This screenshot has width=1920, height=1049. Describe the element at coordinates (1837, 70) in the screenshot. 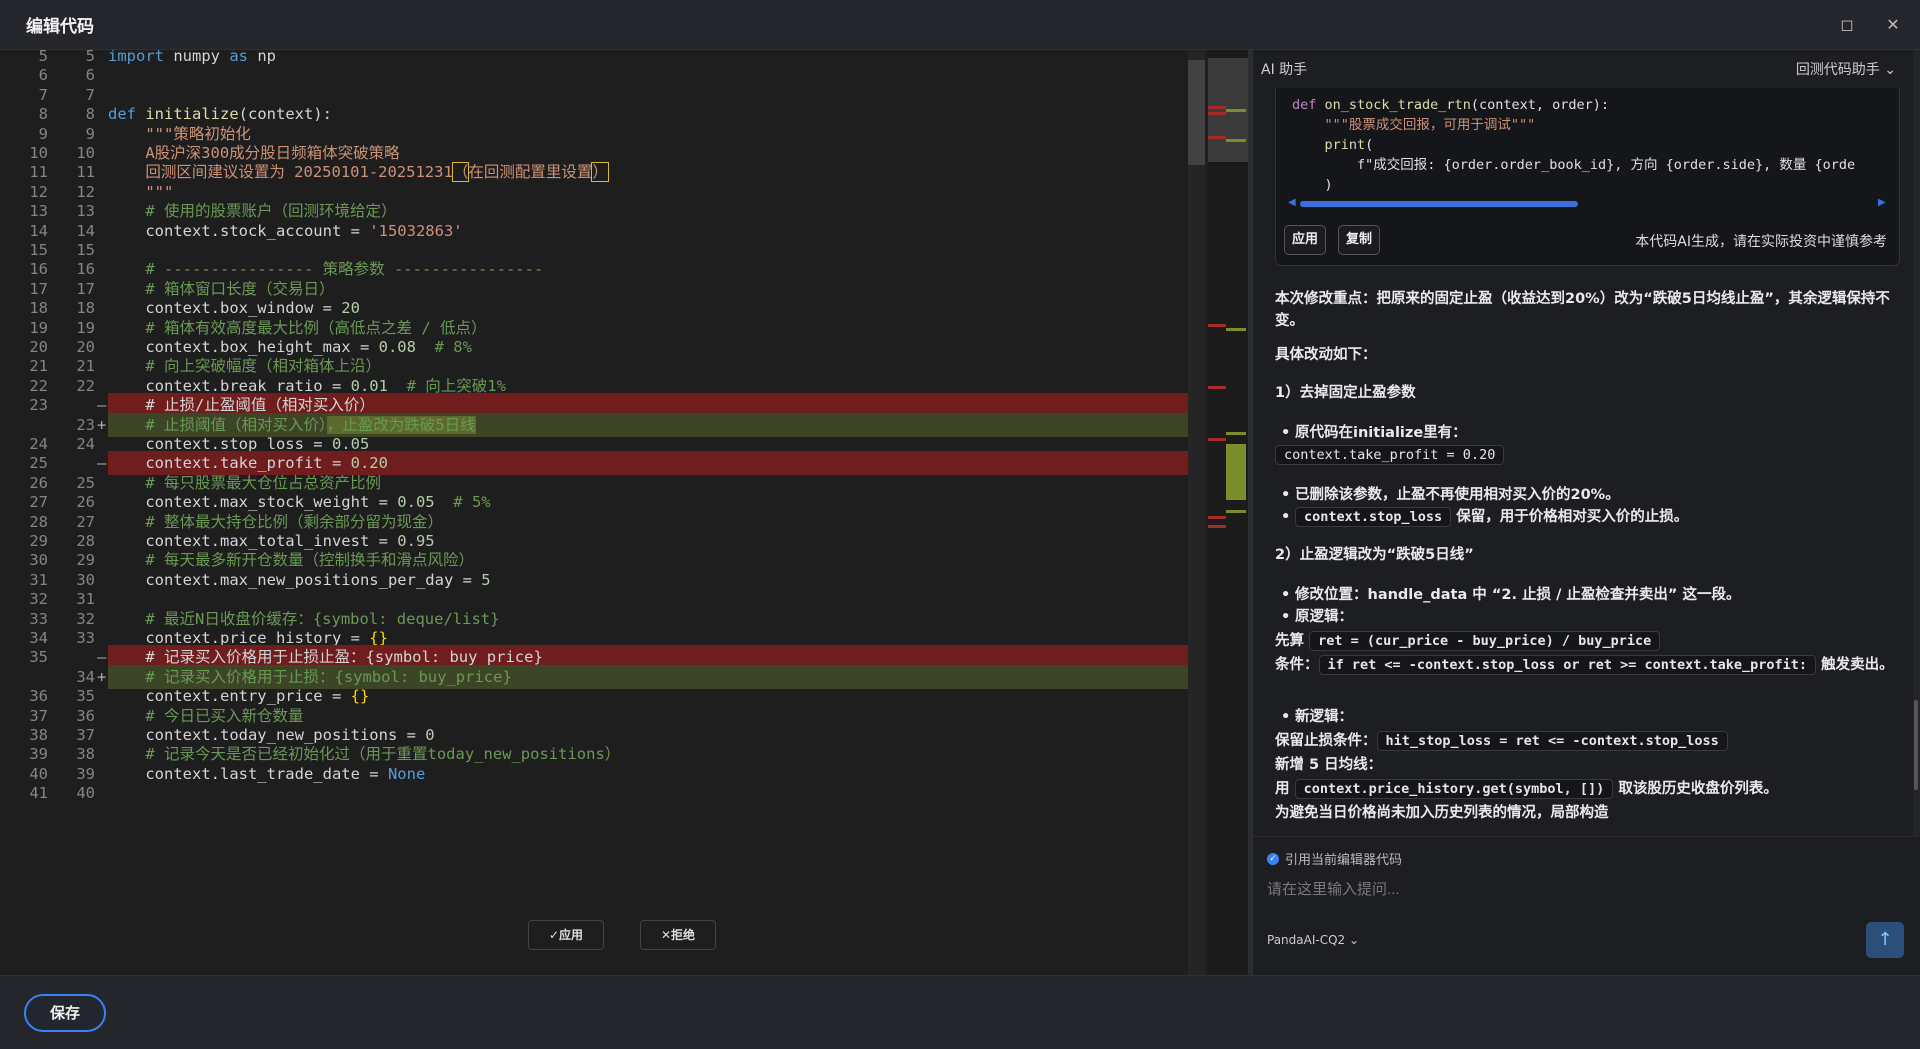

I see `mode-label: 回测代码助手` at that location.